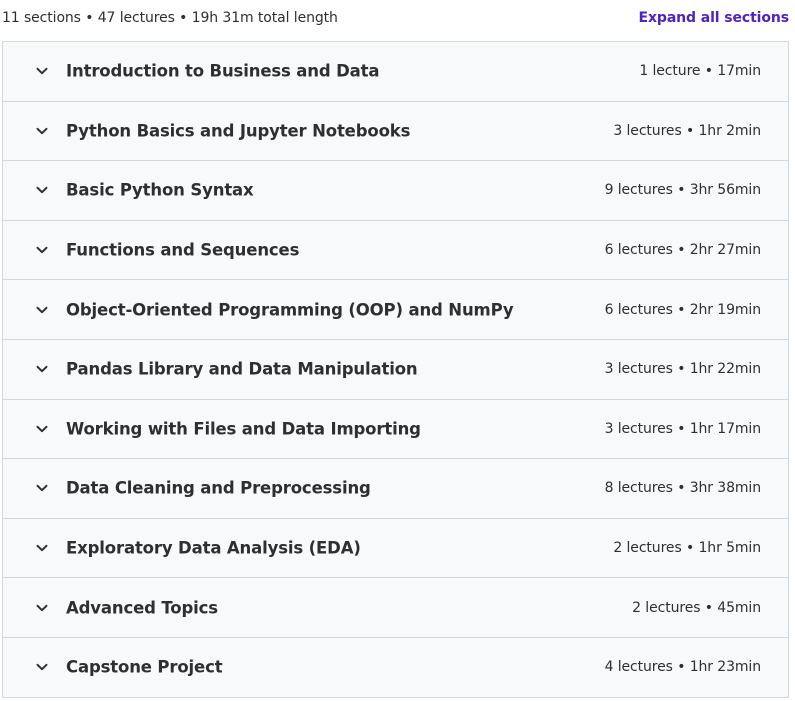  What do you see at coordinates (223, 71) in the screenshot?
I see `section-title: Introduction to Business and Data` at bounding box center [223, 71].